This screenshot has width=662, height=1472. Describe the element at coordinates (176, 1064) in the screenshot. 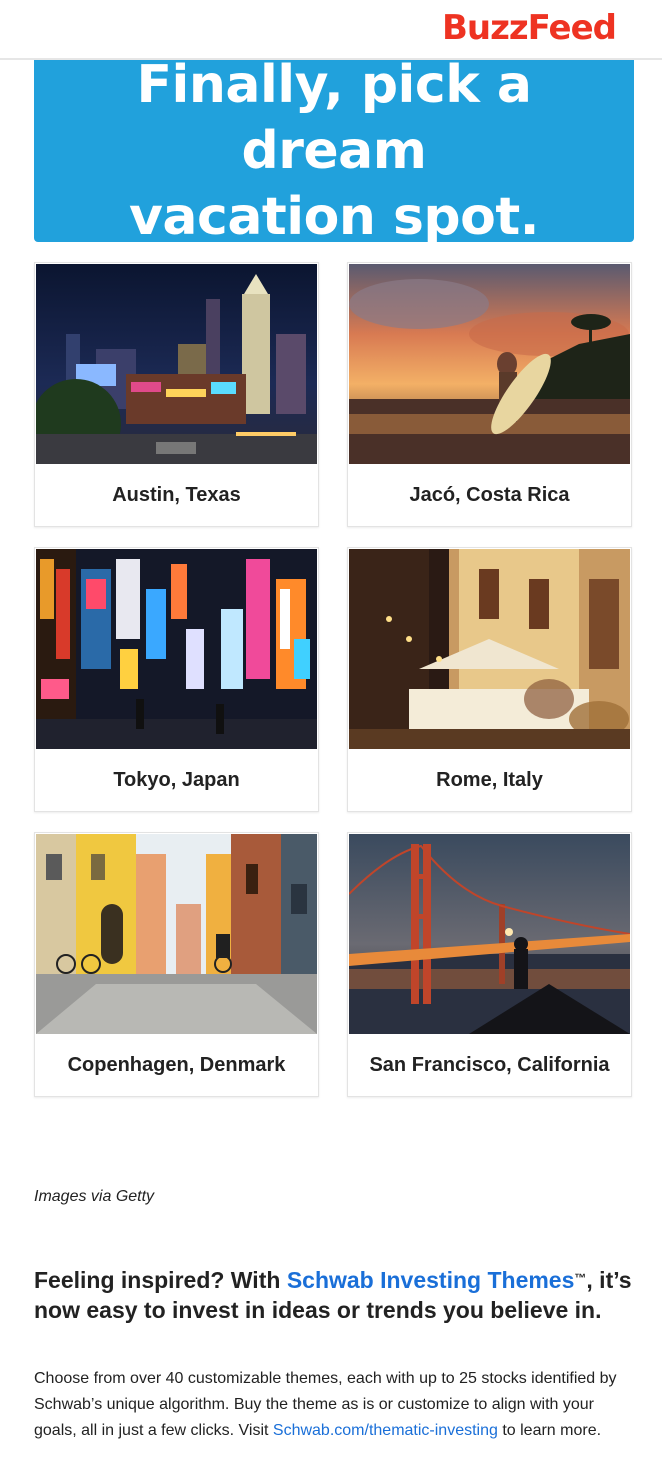

I see `answer-label: Copenhagen, Denmark` at that location.